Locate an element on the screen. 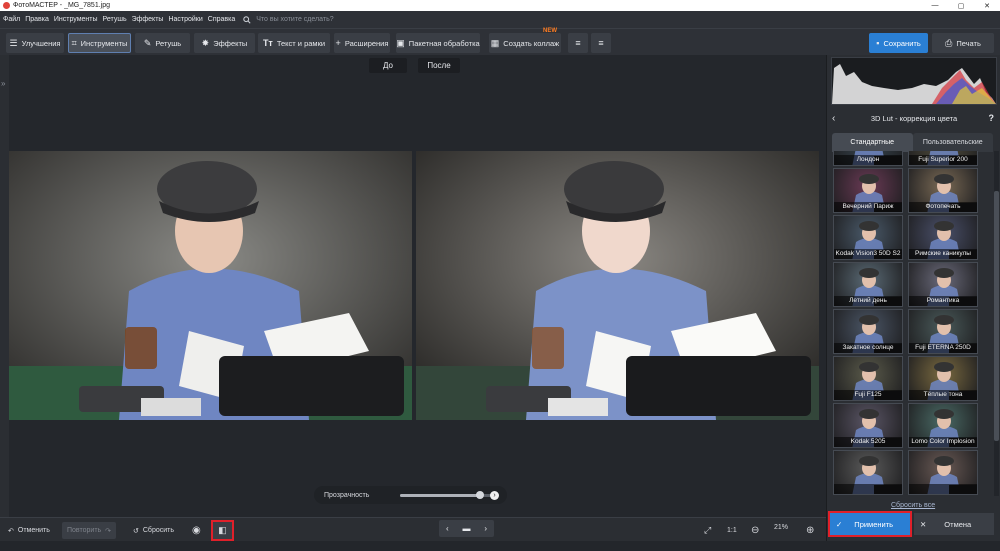 This screenshot has height=551, width=1000. tab-retouch: ✎ Ретушь is located at coordinates (162, 43).